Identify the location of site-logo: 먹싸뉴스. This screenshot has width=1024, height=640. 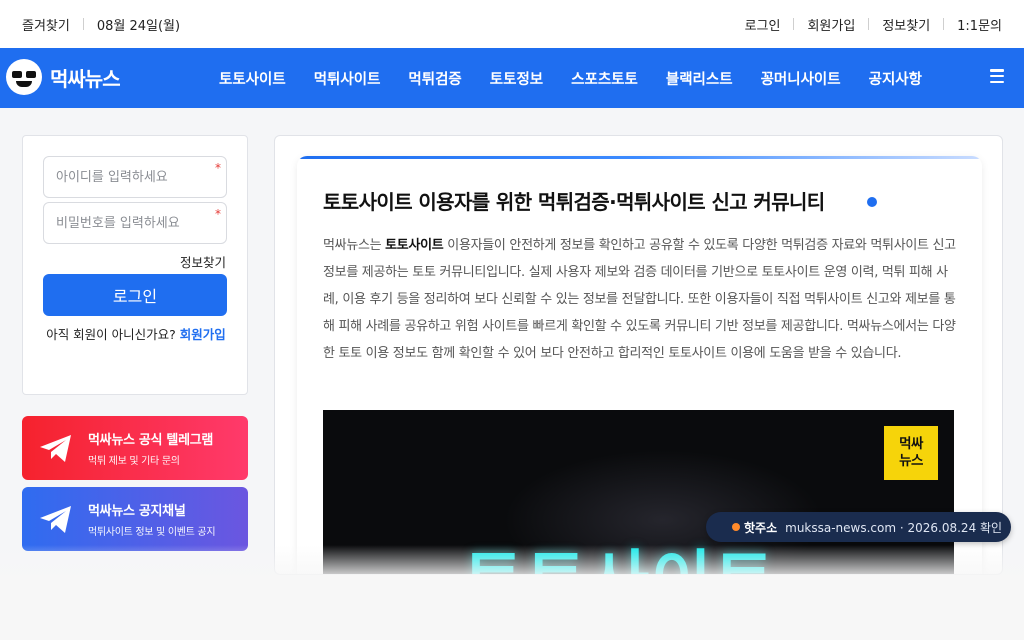
(63, 77).